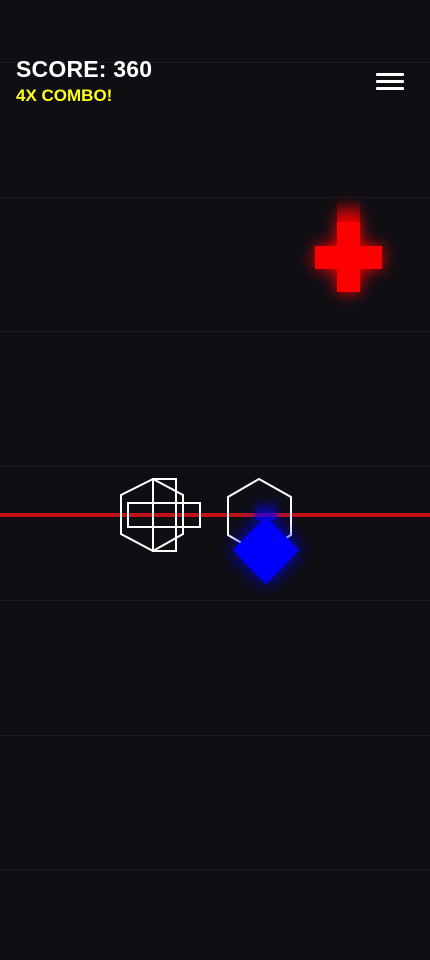 The height and width of the screenshot is (960, 430). Describe the element at coordinates (348, 246) in the screenshot. I see `falling-red-cross` at that location.